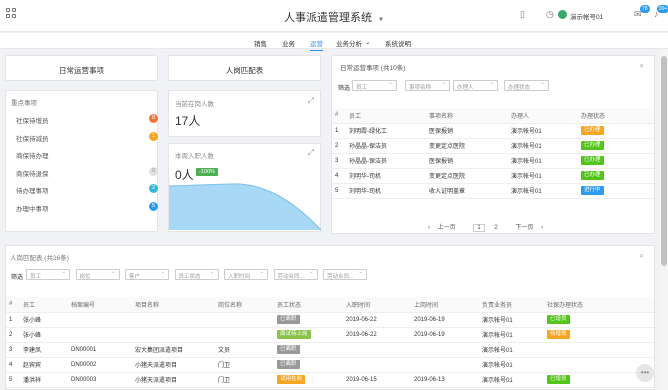 Image resolution: width=668 pixels, height=390 pixels. Describe the element at coordinates (153, 206) in the screenshot. I see `key-item-count: 5` at that location.